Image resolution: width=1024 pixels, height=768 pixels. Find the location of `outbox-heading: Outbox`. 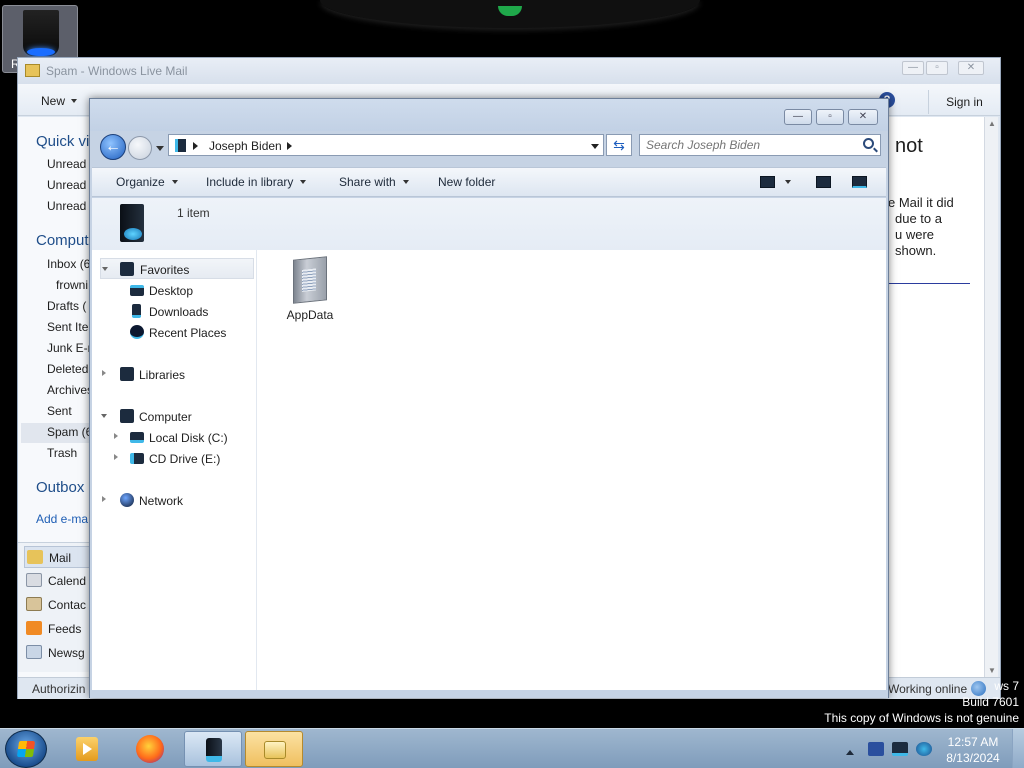

outbox-heading: Outbox is located at coordinates (60, 487).